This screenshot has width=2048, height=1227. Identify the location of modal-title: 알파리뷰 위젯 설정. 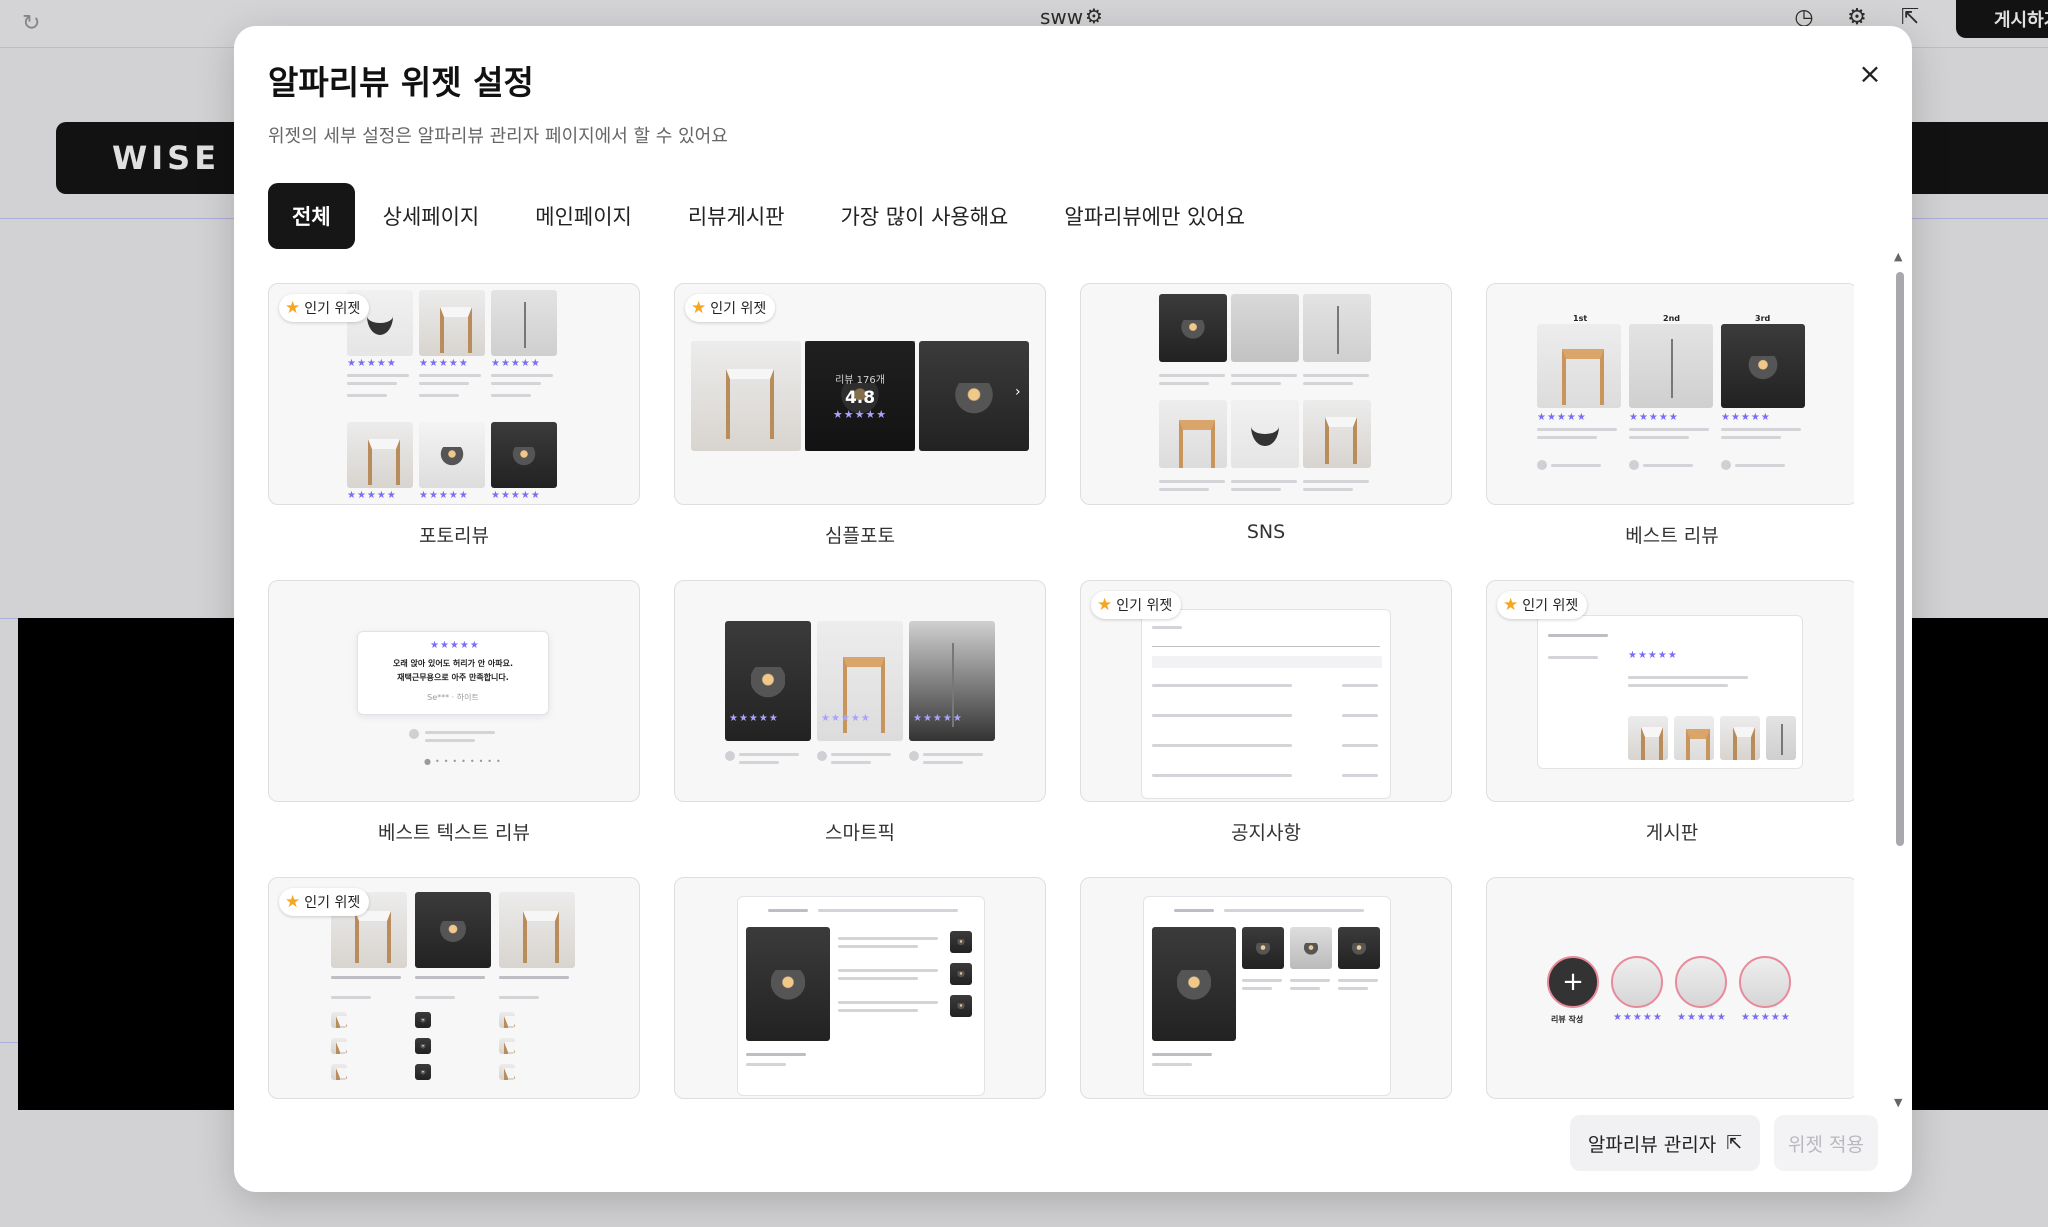
(401, 82).